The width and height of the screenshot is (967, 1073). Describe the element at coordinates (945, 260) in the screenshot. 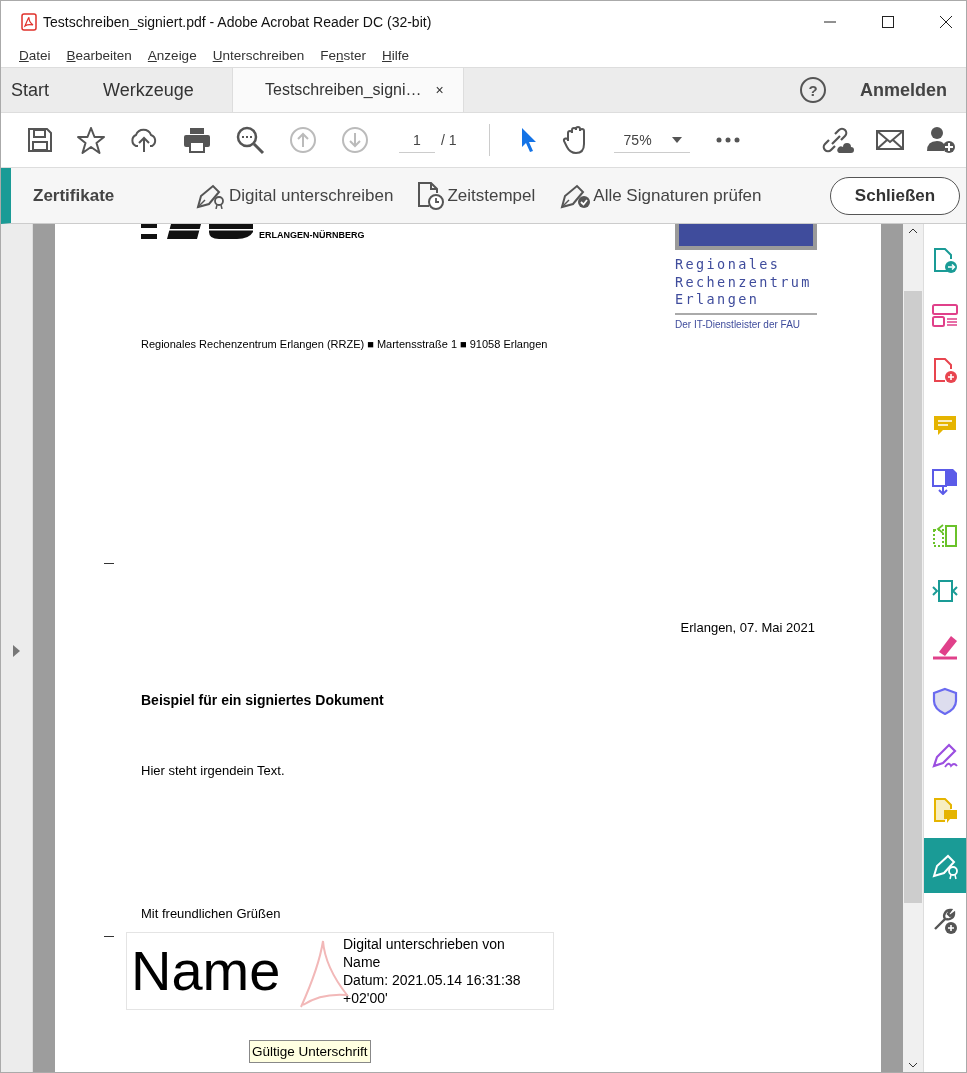

I see `export-icon` at that location.